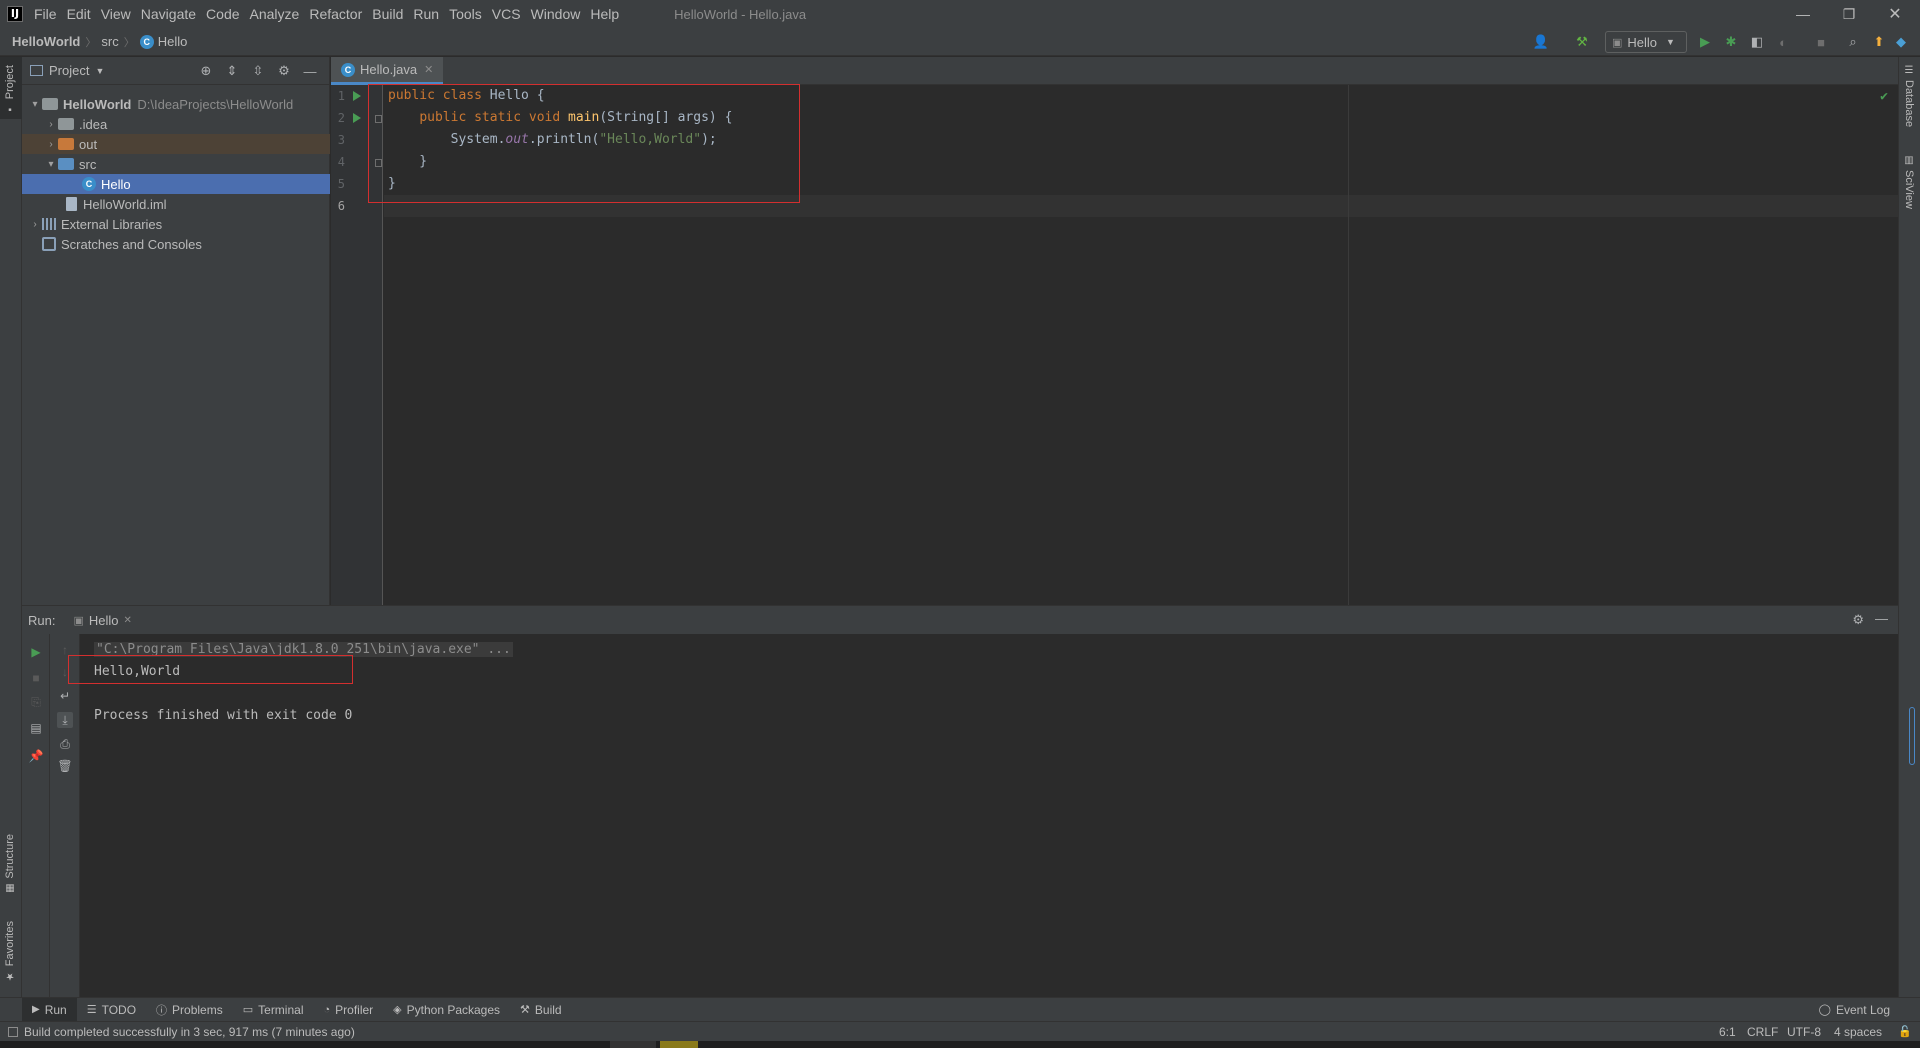 The image size is (1920, 1048). What do you see at coordinates (99, 71) in the screenshot?
I see `chevron-down-icon: ▼` at bounding box center [99, 71].